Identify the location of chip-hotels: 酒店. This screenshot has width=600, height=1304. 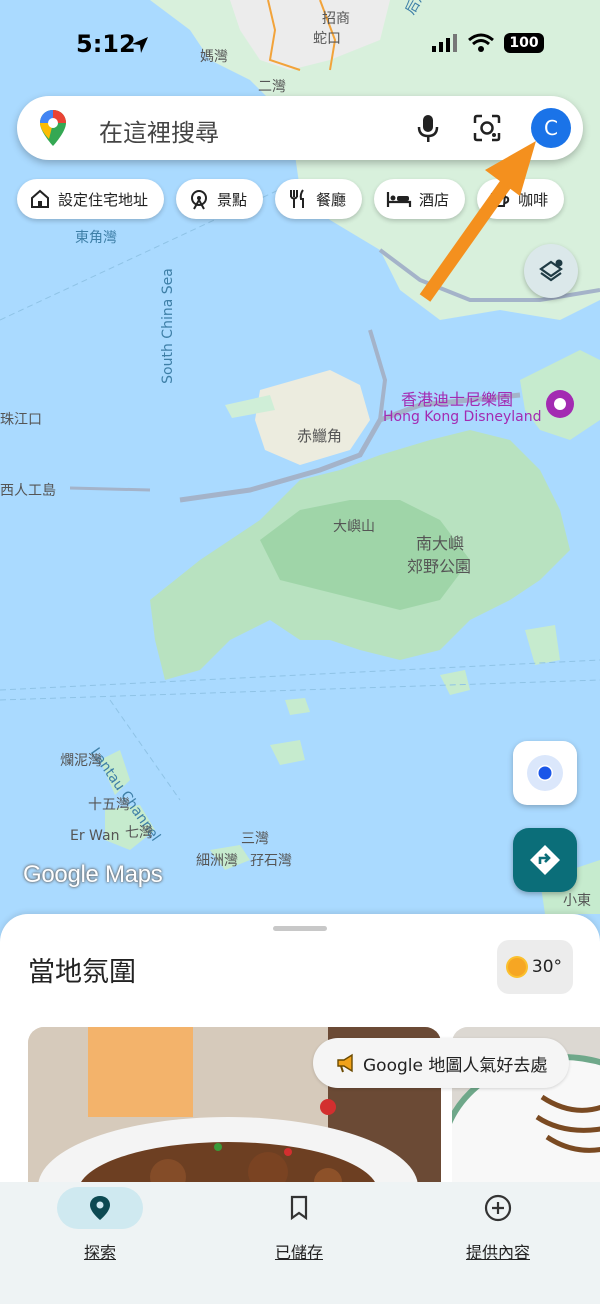
(420, 199).